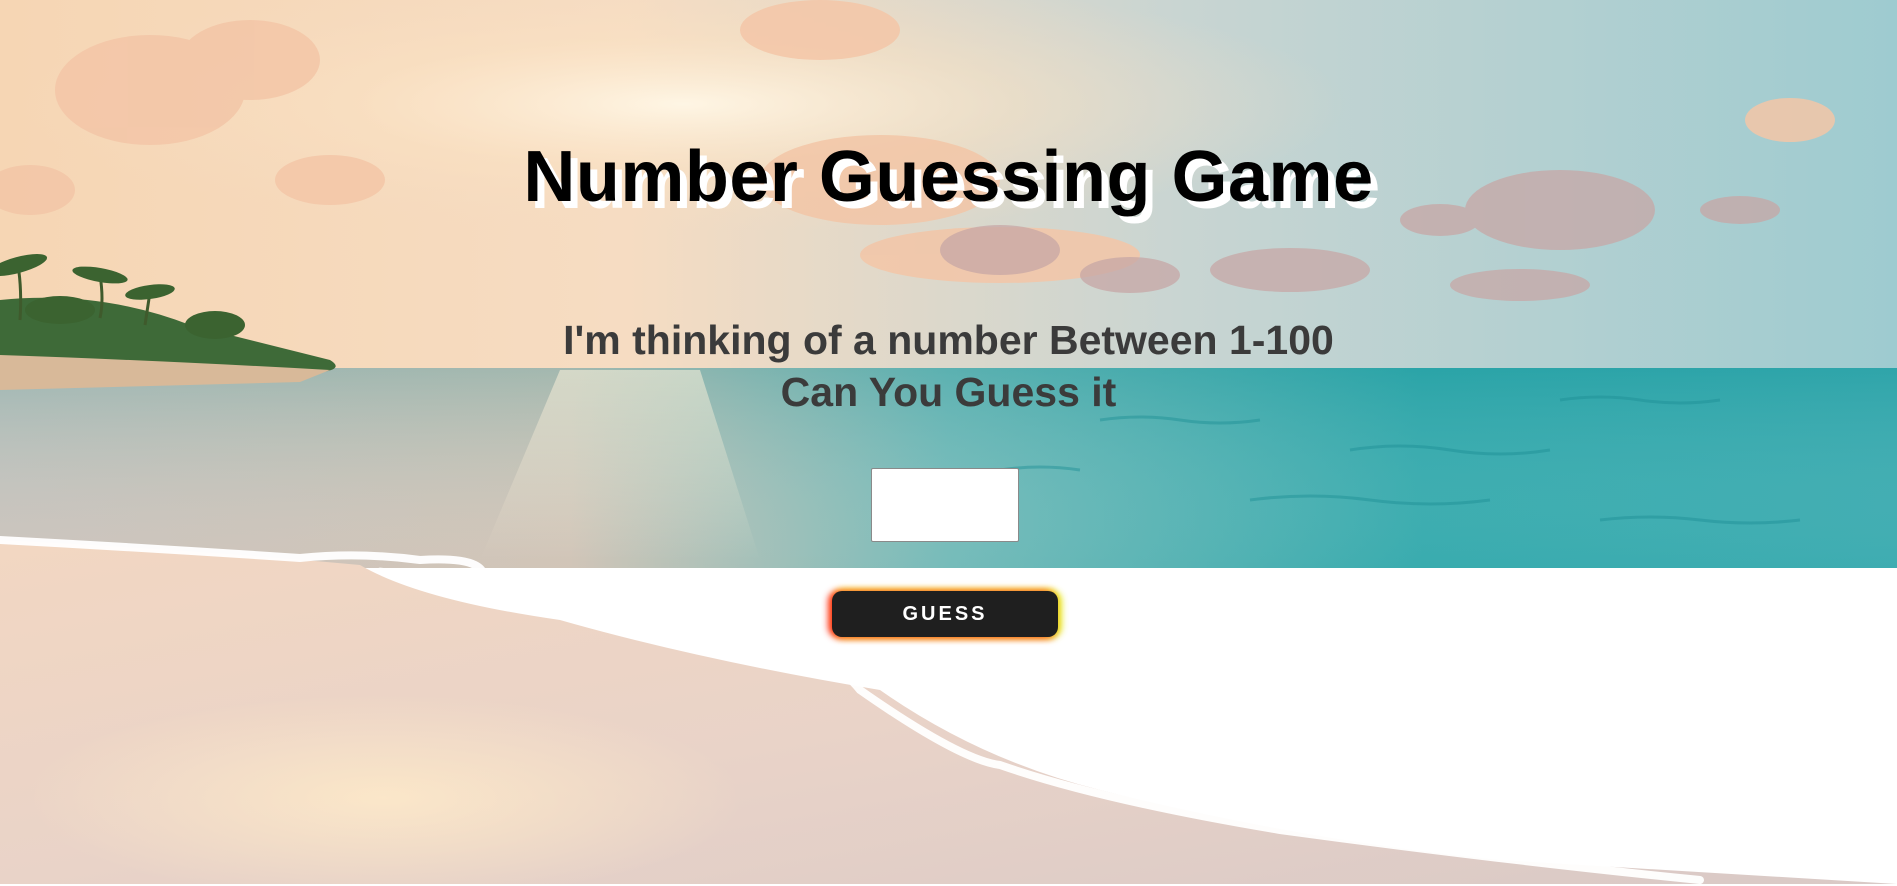 The width and height of the screenshot is (1897, 886). I want to click on game-title: Number Guessing Game, so click(948, 177).